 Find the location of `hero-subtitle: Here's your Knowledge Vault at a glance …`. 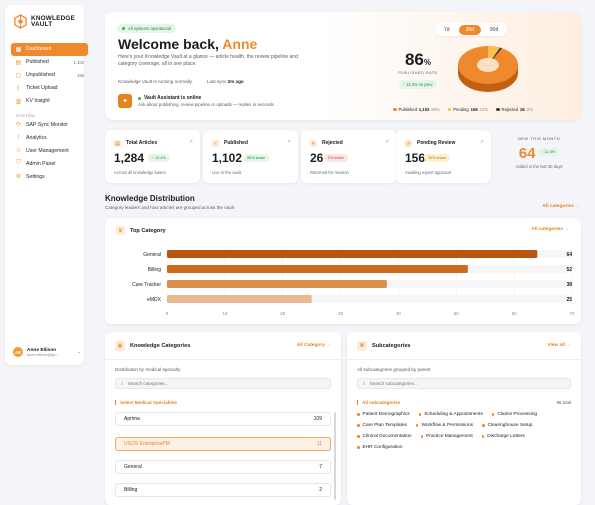

hero-subtitle: Here's your Knowledge Vault at a glance … is located at coordinates (208, 60).